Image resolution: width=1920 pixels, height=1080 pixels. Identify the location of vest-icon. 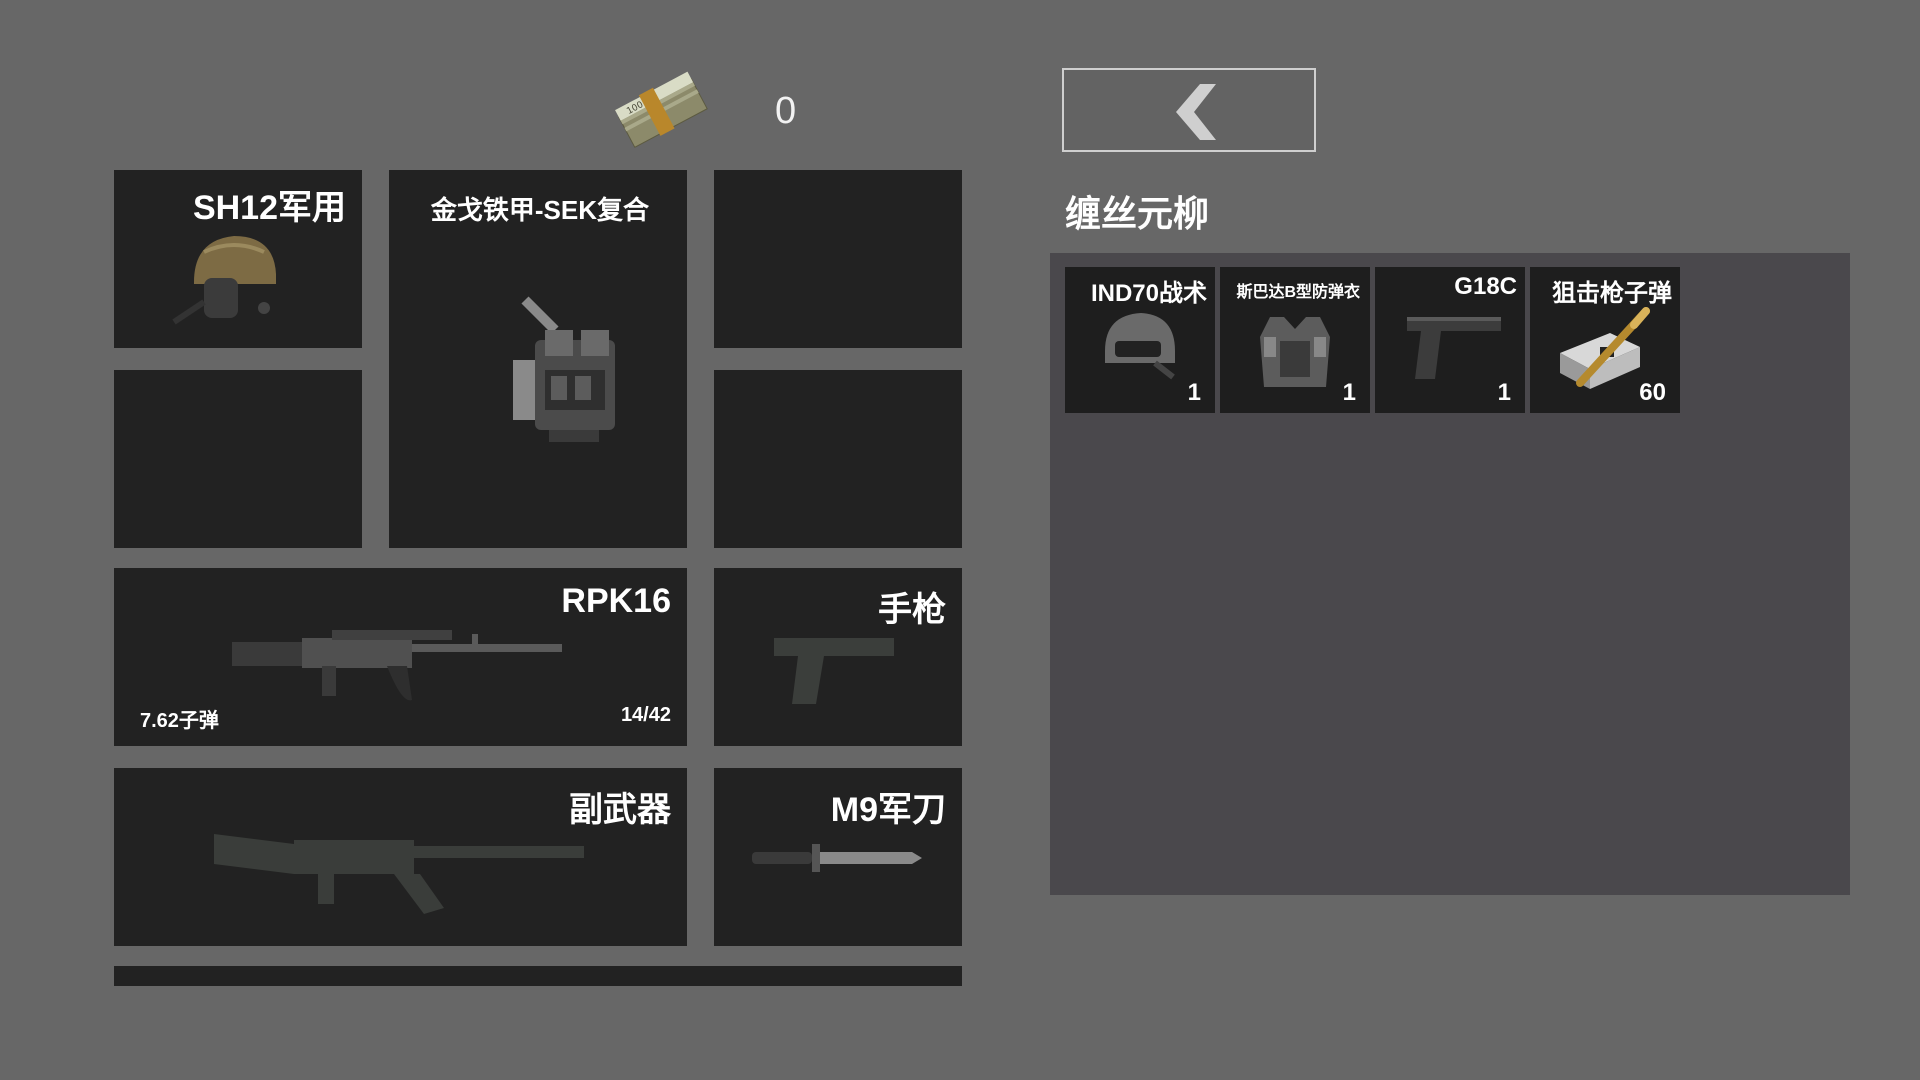
(1295, 352).